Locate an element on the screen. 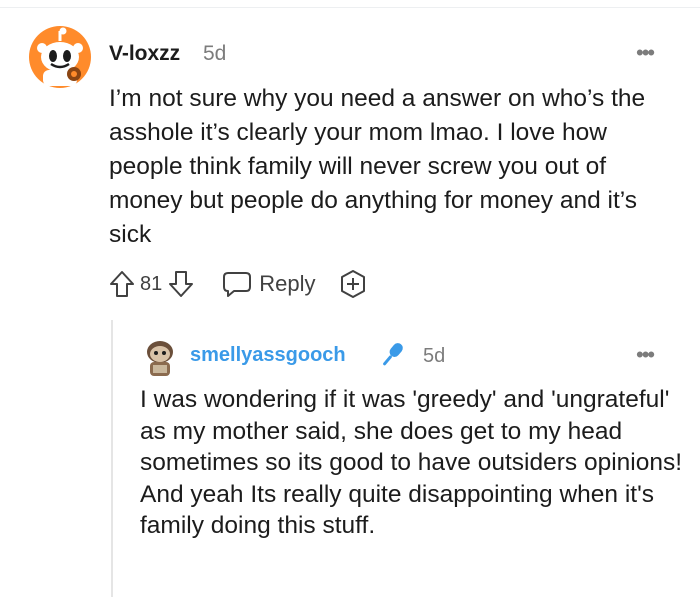 This screenshot has height=597, width=700. comment-author: V-loxzz is located at coordinates (144, 54).